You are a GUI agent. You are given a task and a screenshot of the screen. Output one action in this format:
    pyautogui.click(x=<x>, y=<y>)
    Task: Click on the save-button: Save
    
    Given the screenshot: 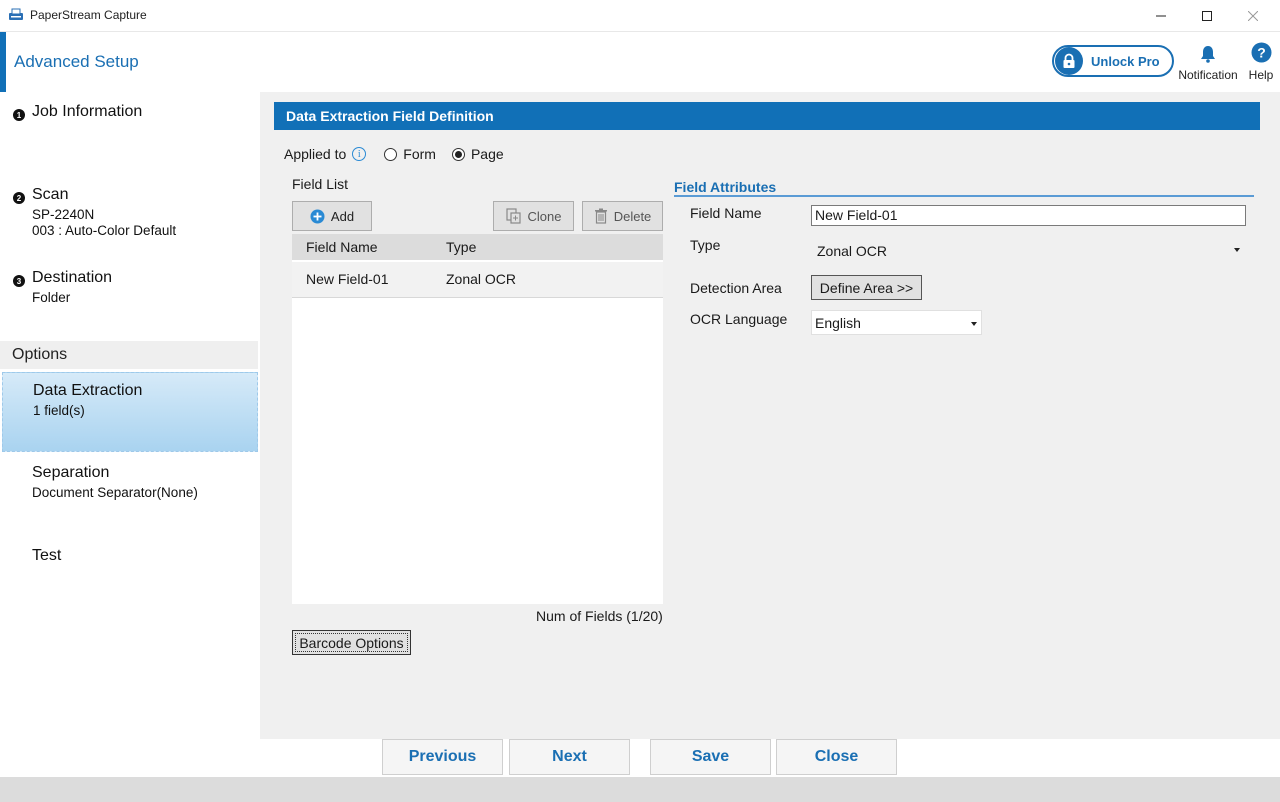 What is the action you would take?
    pyautogui.click(x=710, y=757)
    